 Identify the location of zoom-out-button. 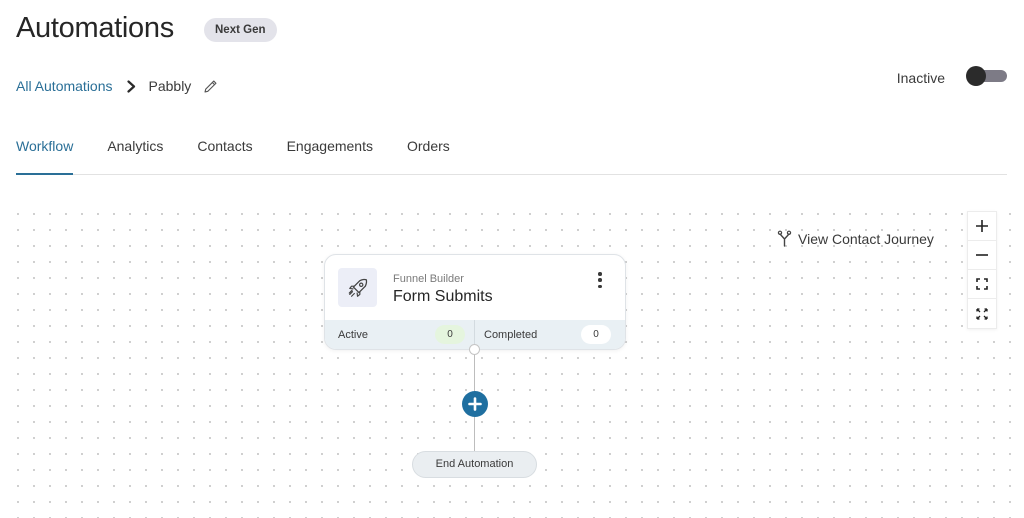
(982, 255).